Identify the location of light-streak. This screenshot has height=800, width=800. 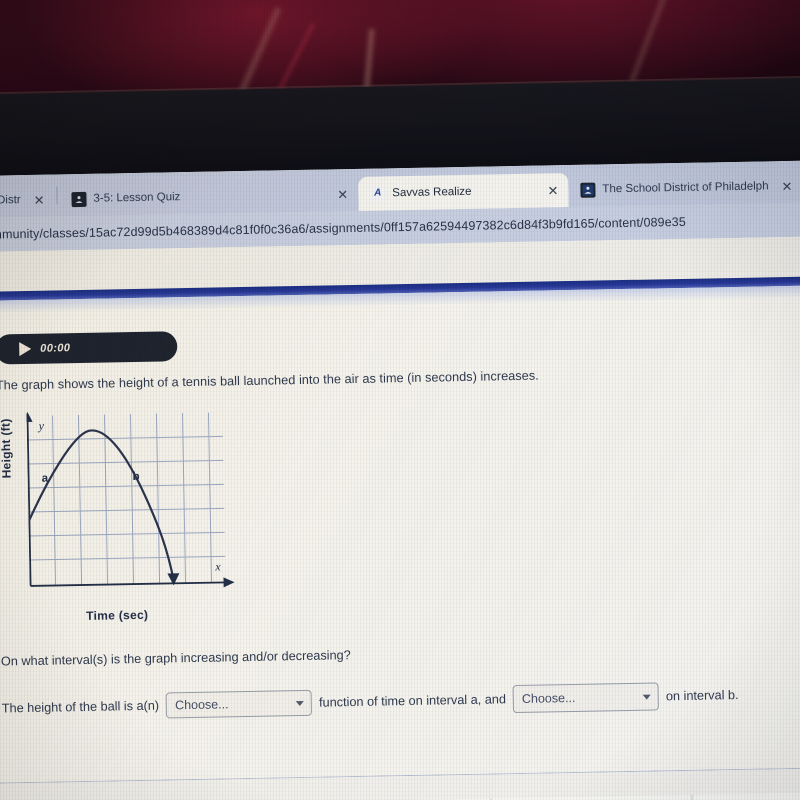
(653, 41).